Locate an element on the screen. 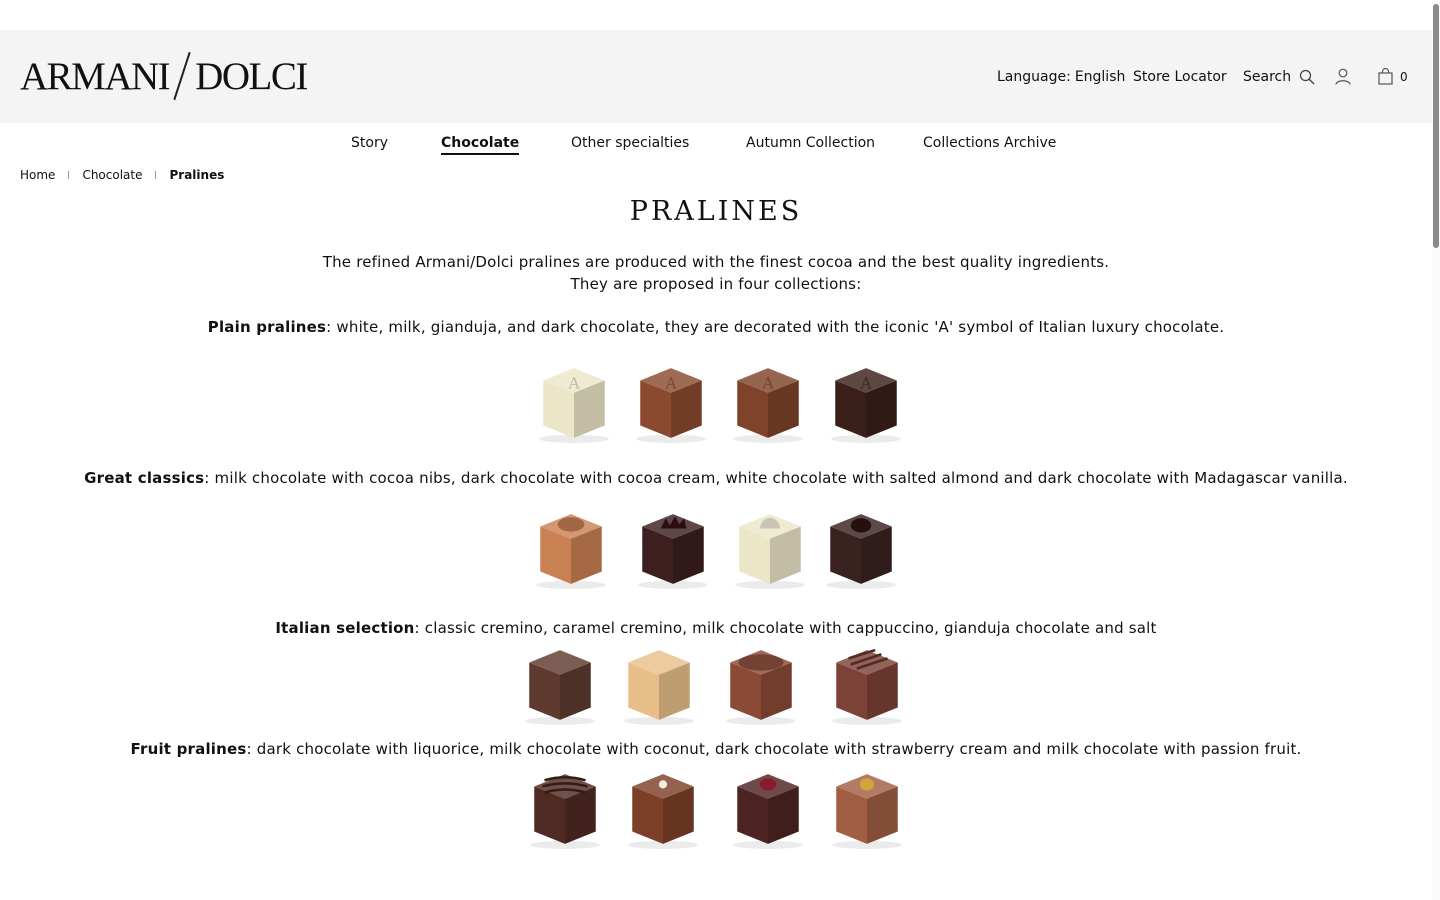 This screenshot has height=900, width=1440. collection-name: Great classics is located at coordinates (144, 478).